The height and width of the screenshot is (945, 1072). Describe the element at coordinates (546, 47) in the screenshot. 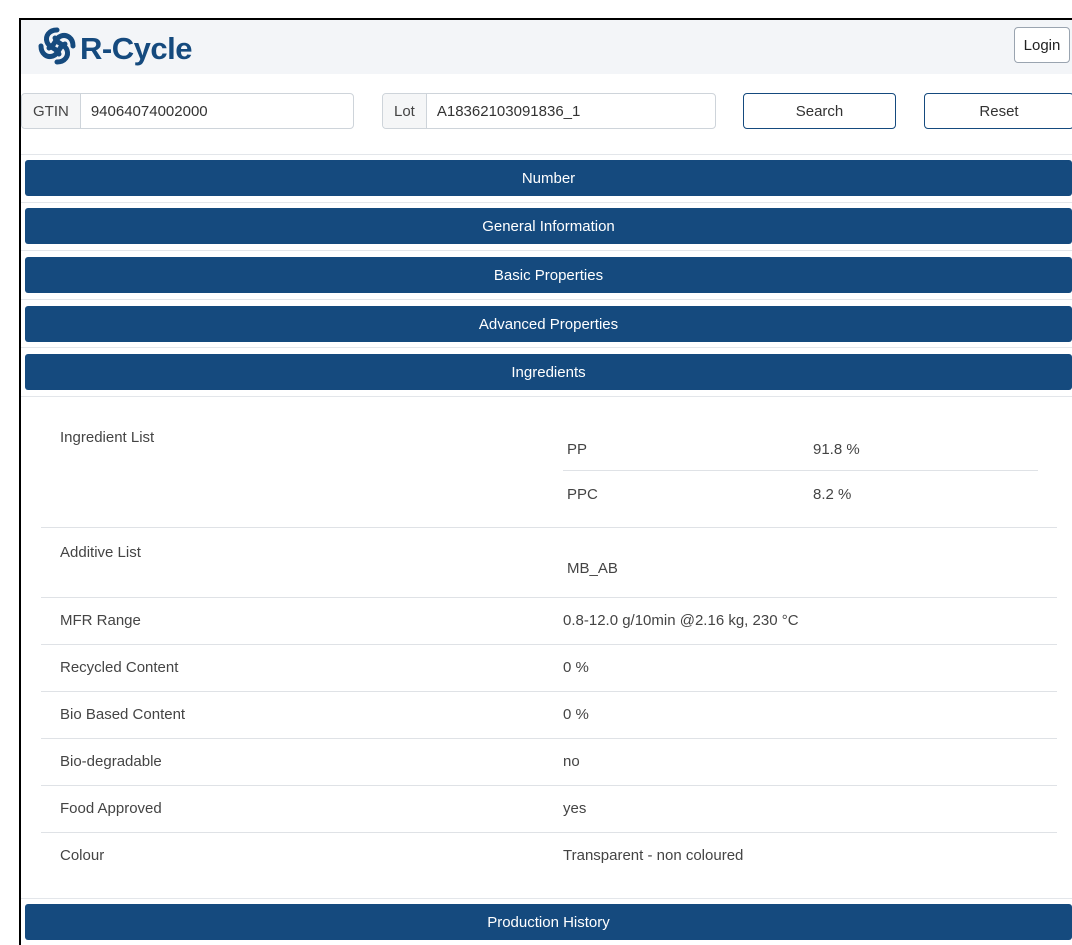

I see `header: R-Cycle Login` at that location.